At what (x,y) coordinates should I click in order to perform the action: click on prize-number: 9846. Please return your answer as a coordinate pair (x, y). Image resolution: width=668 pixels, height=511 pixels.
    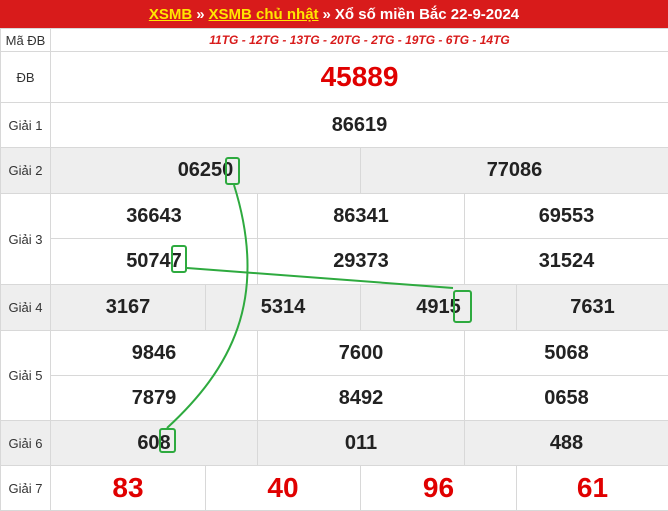
    Looking at the image, I should click on (154, 353).